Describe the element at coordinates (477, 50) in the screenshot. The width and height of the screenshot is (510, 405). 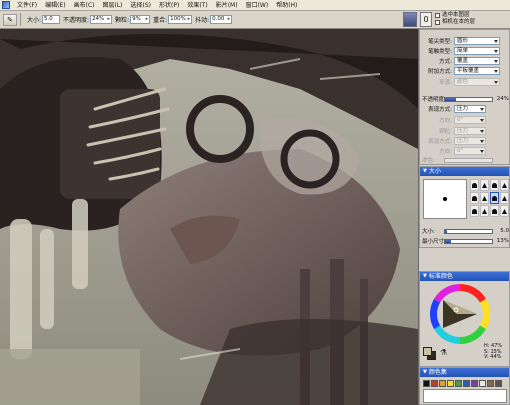
I see `stroke-type-select: 简单` at that location.